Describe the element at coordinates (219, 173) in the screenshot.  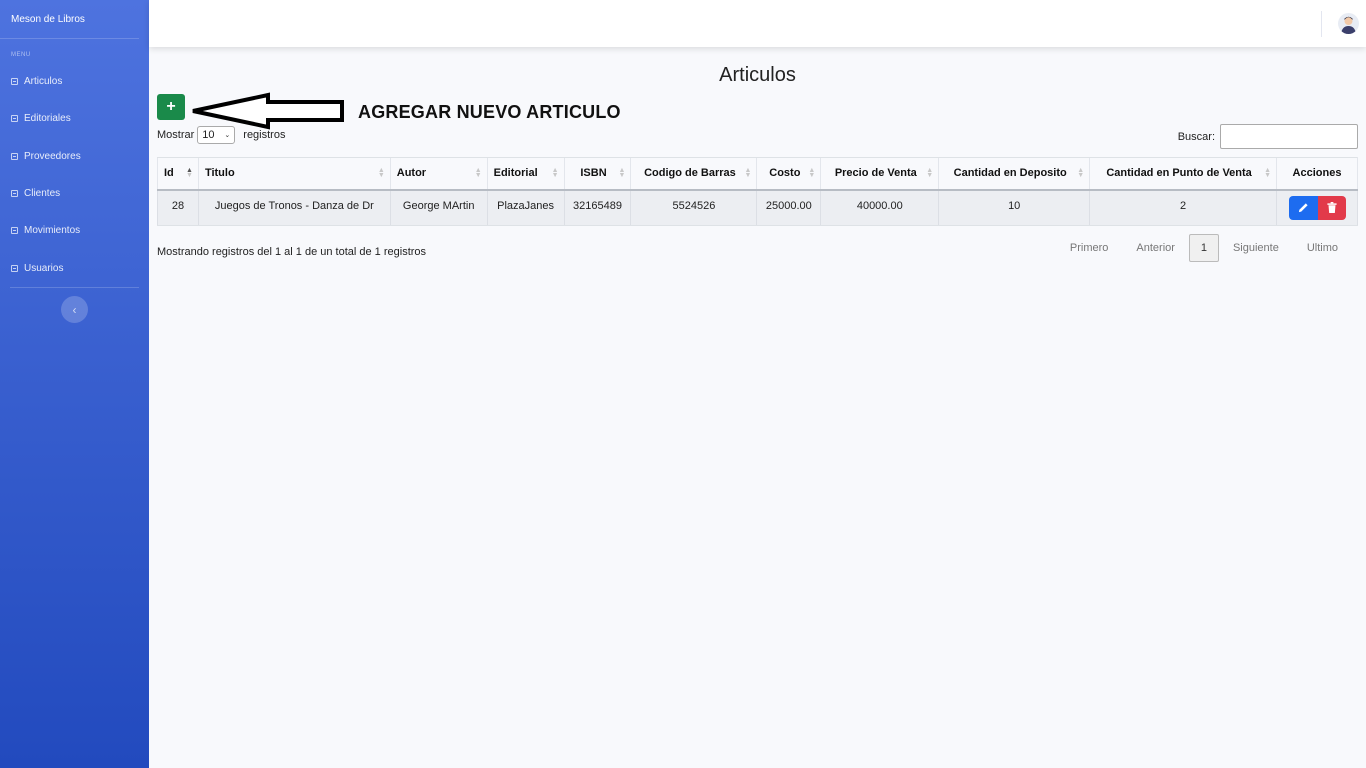
I see `column-label: Titulo` at that location.